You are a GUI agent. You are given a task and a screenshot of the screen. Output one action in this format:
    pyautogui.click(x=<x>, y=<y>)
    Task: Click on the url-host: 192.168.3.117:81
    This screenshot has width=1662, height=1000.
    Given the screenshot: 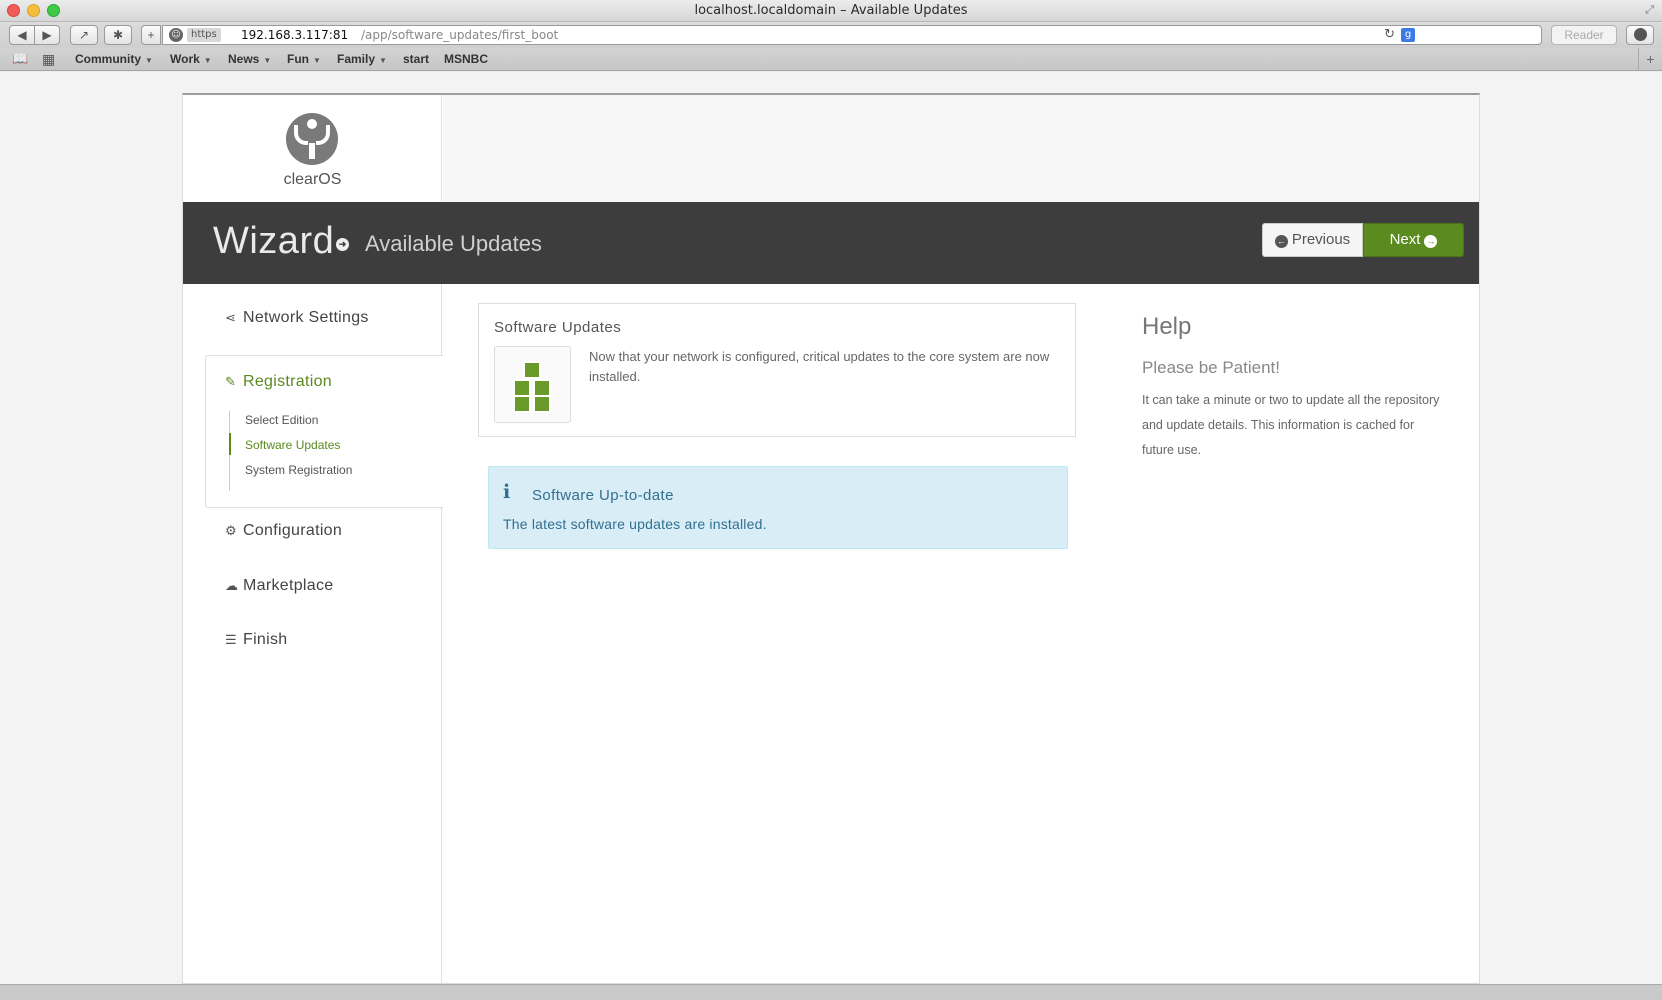 What is the action you would take?
    pyautogui.click(x=295, y=35)
    